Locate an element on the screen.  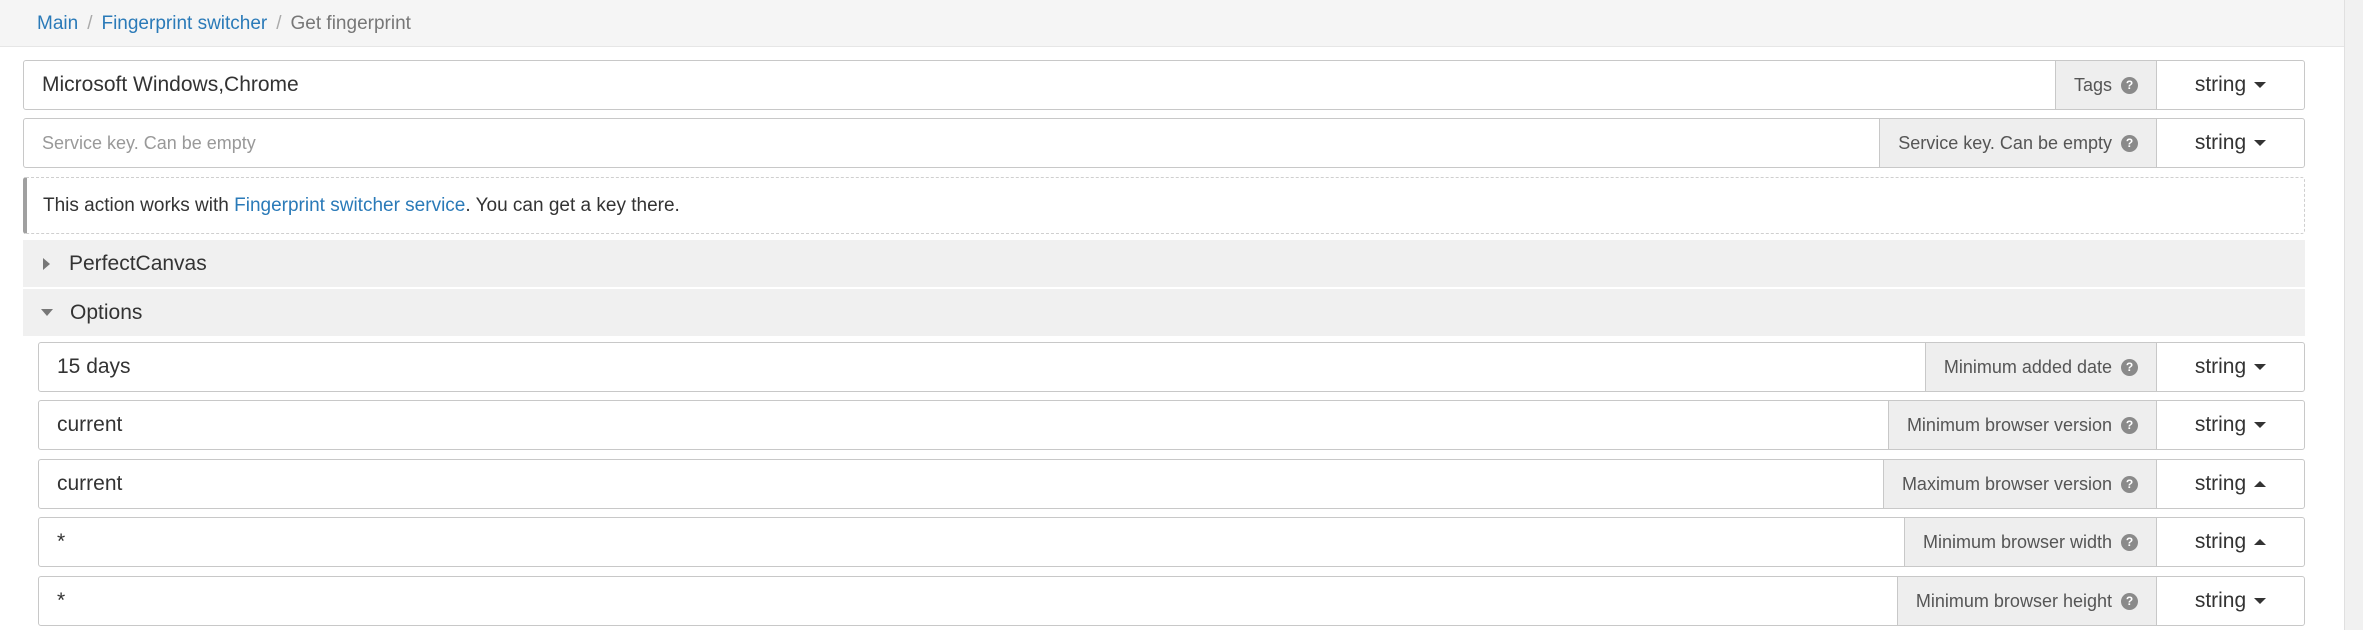
vertical-scrollbar is located at coordinates (2353, 315).